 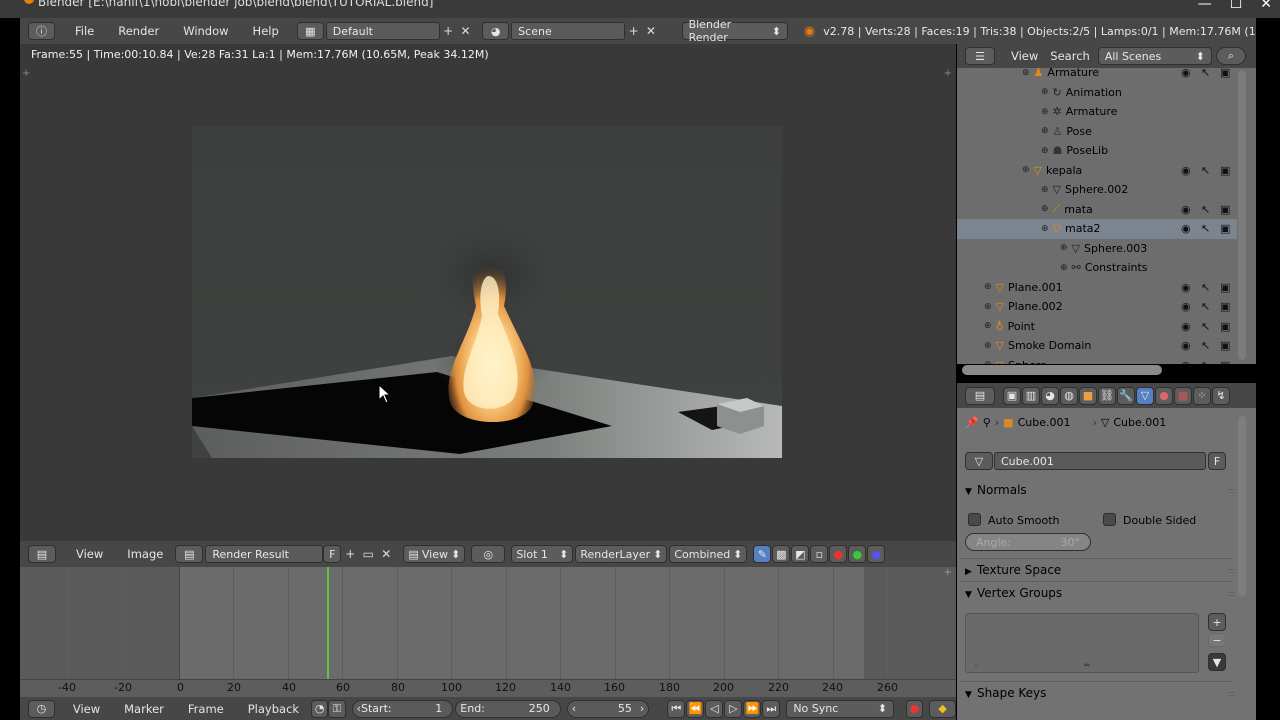 I want to click on outliner-row: ⊕ ▽ Smoke Domain ◉ ↖ ▣, so click(x=1097, y=346).